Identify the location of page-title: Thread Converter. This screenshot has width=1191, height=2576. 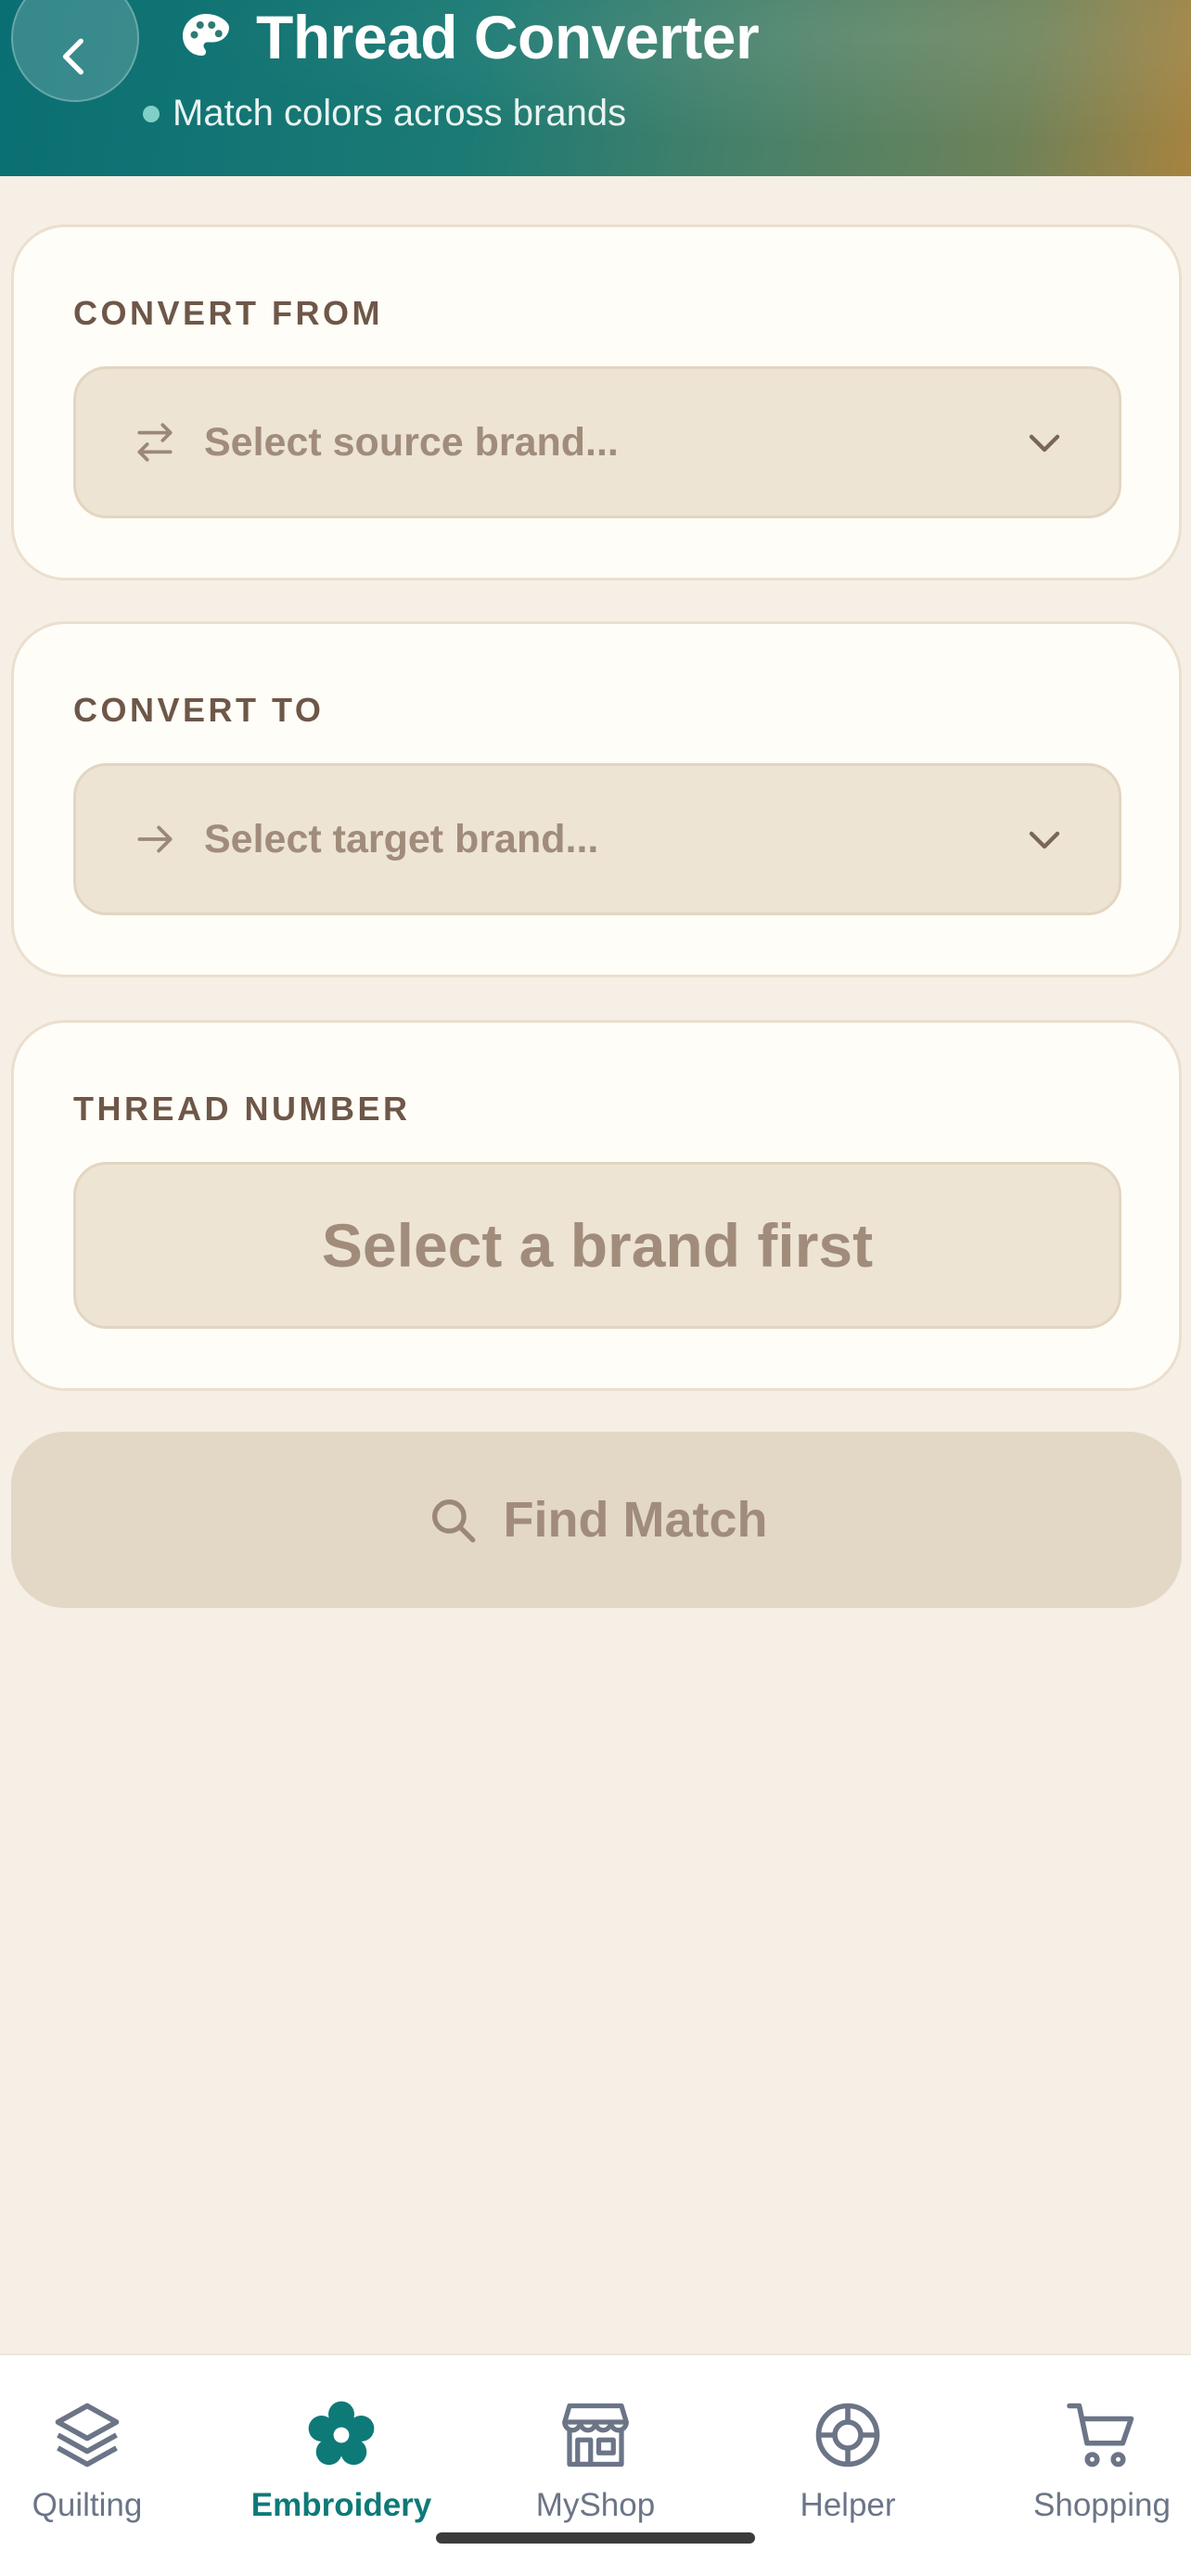
(508, 37).